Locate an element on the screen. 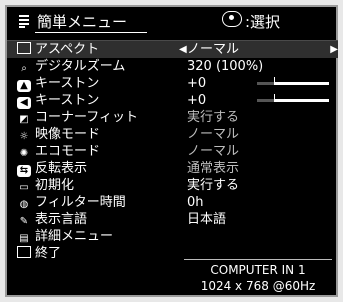  value-aspect: ◀ ノーマル ▶ is located at coordinates (258, 49).